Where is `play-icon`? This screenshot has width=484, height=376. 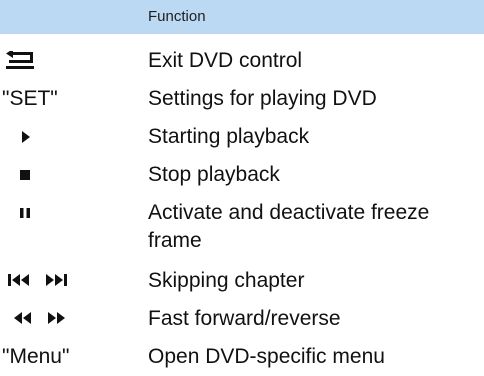 play-icon is located at coordinates (26, 137).